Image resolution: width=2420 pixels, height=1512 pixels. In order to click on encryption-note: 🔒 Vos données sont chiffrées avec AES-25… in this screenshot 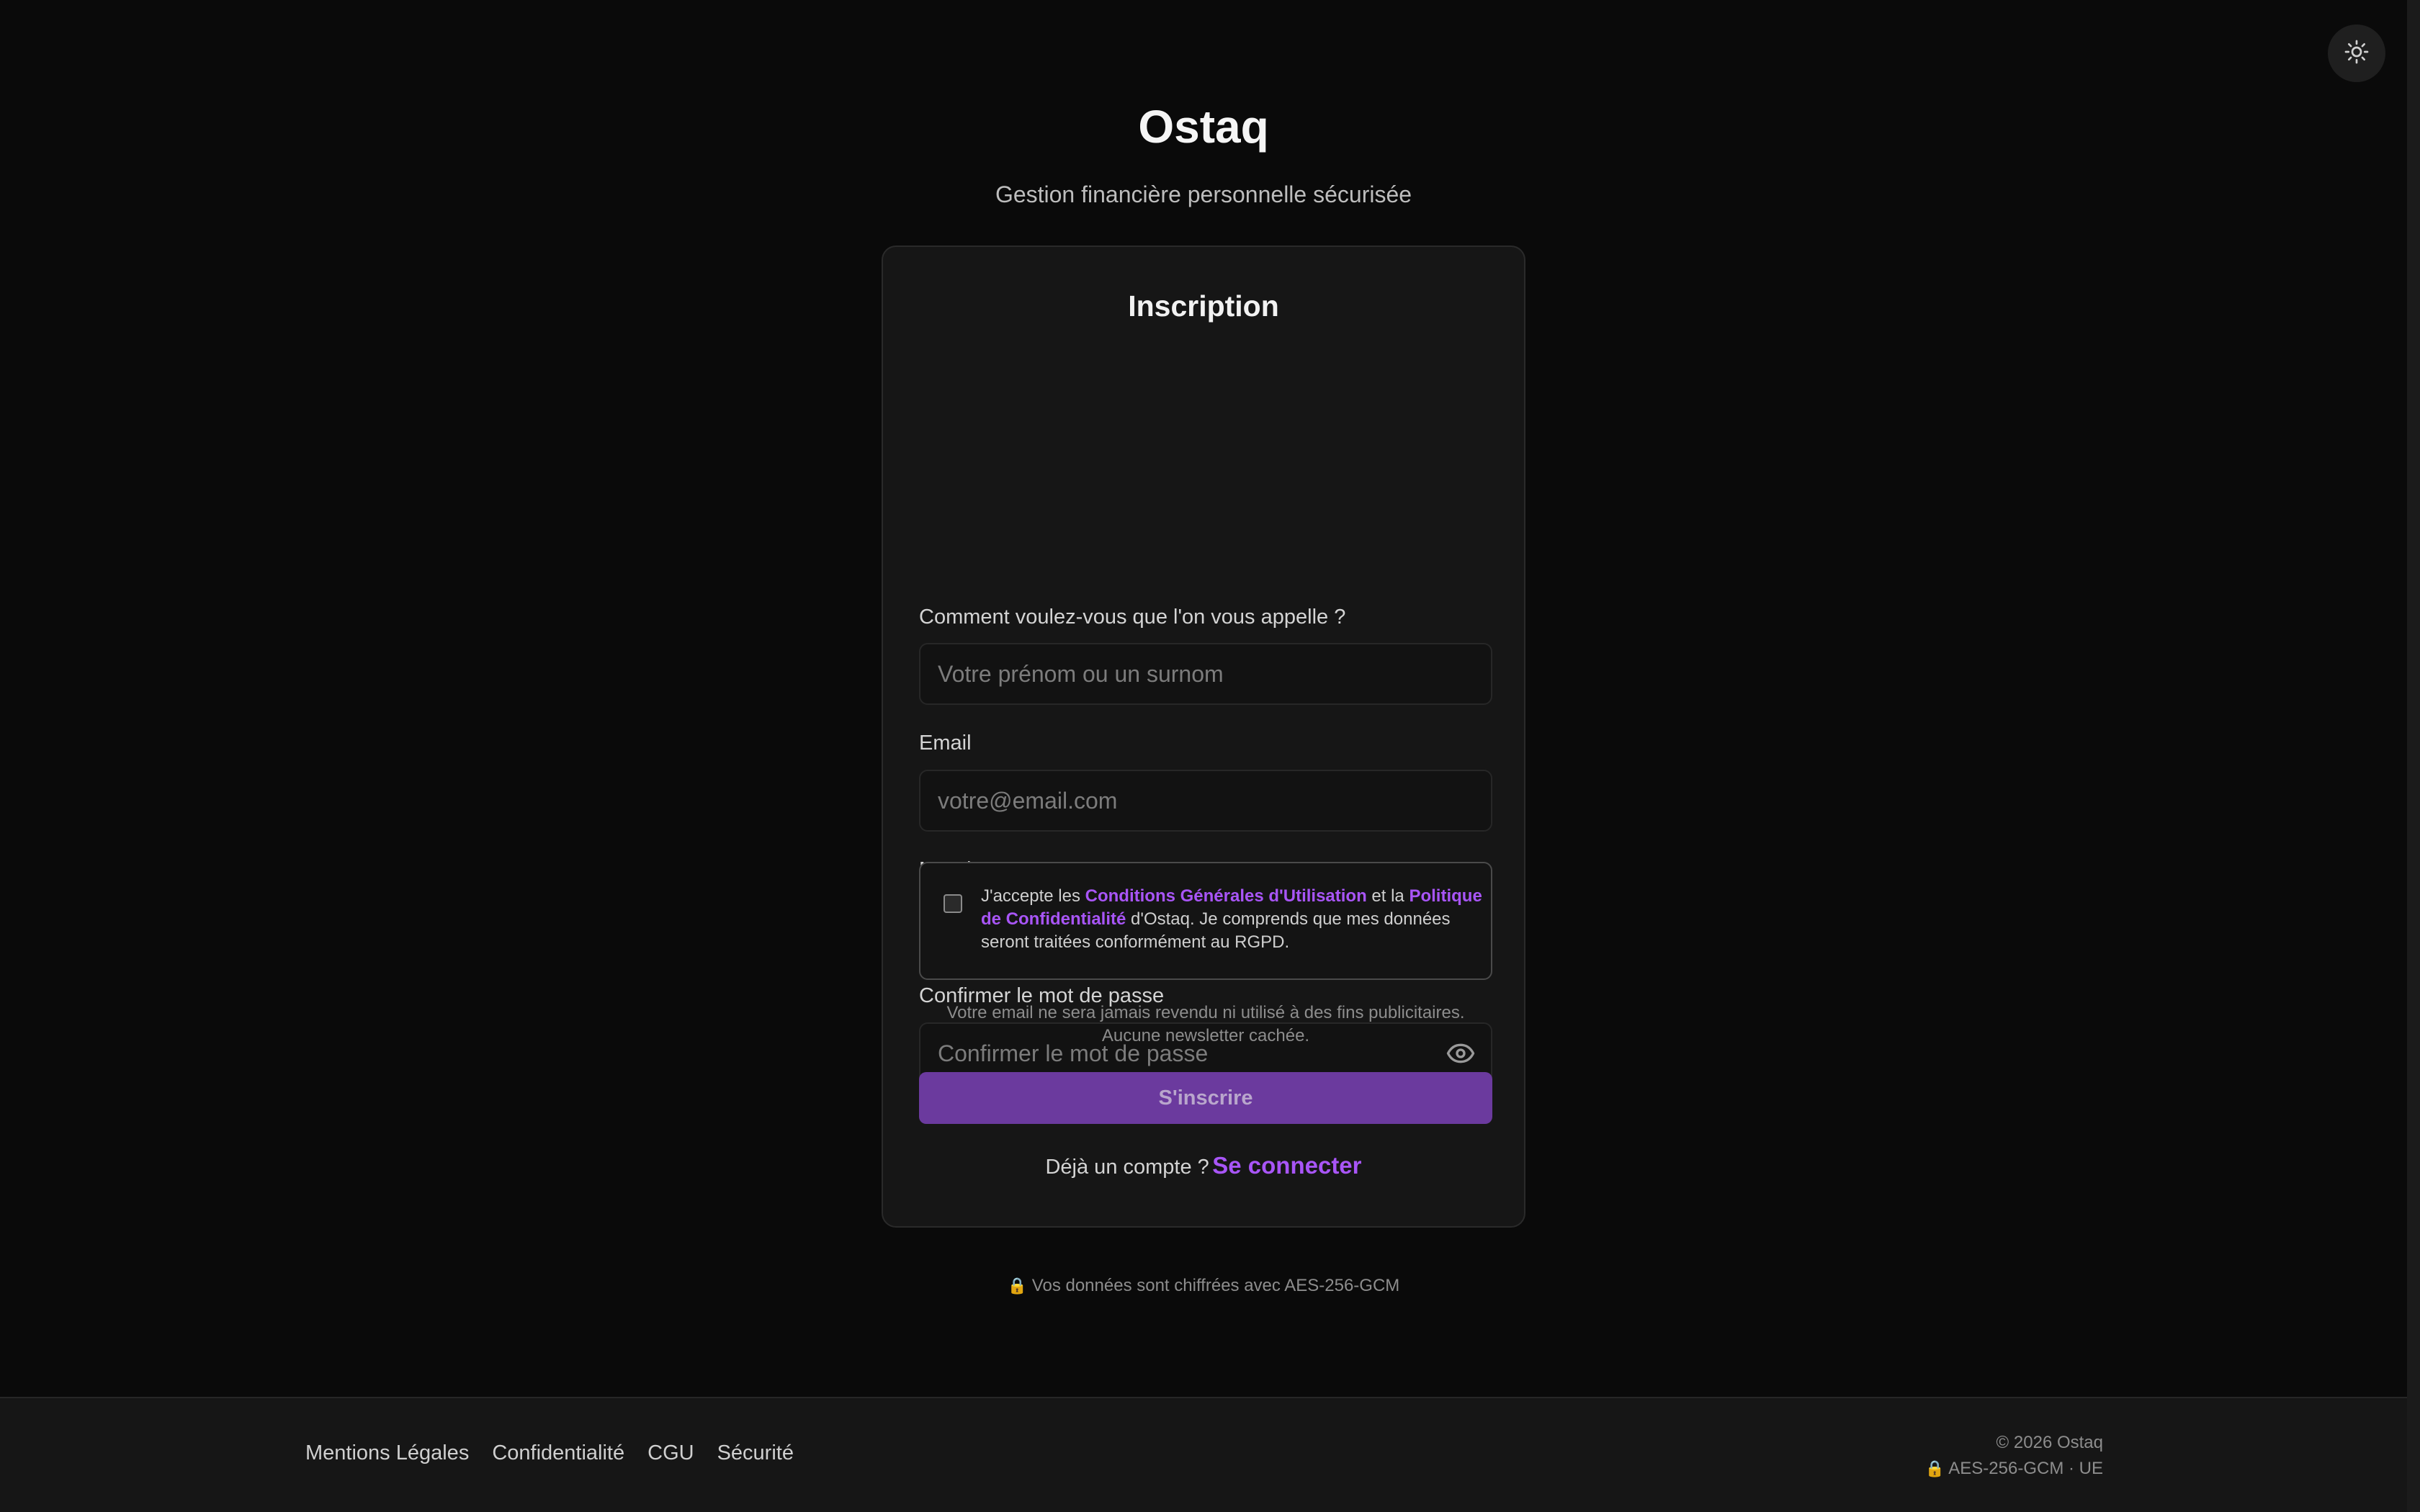, I will do `click(1203, 1286)`.